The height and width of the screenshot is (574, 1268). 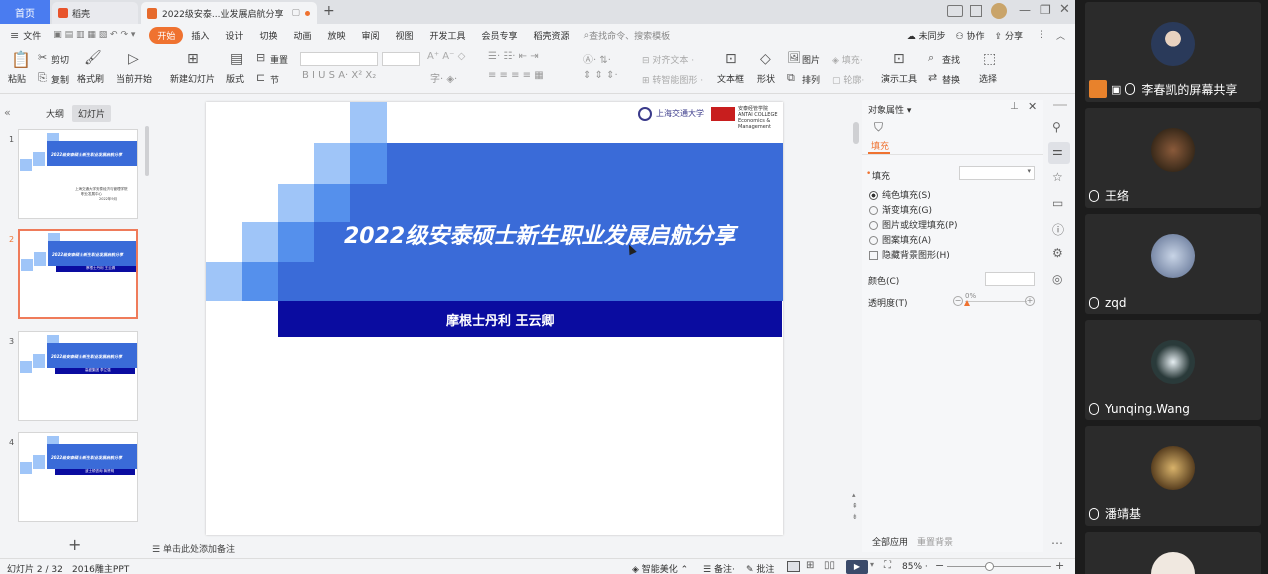 I want to click on tab-daoke: 稻壳, so click(x=95, y=13).